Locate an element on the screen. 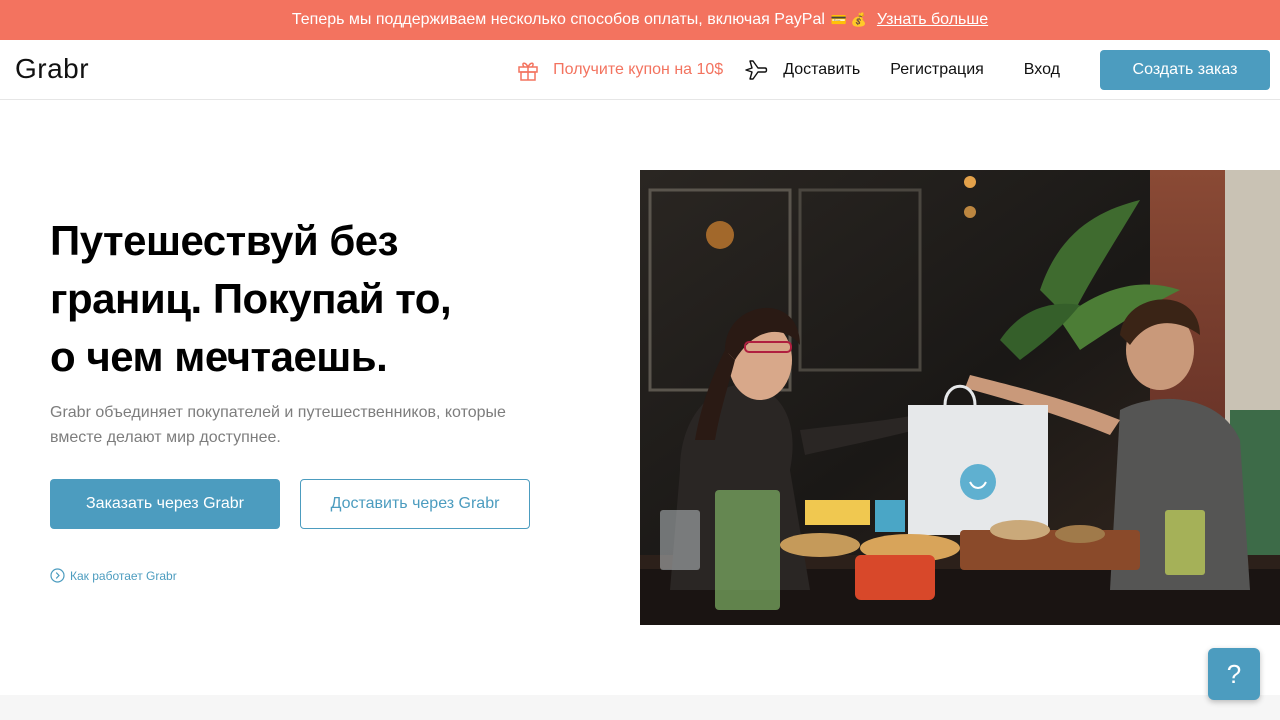 This screenshot has width=1280, height=720. gift-icon is located at coordinates (528, 71).